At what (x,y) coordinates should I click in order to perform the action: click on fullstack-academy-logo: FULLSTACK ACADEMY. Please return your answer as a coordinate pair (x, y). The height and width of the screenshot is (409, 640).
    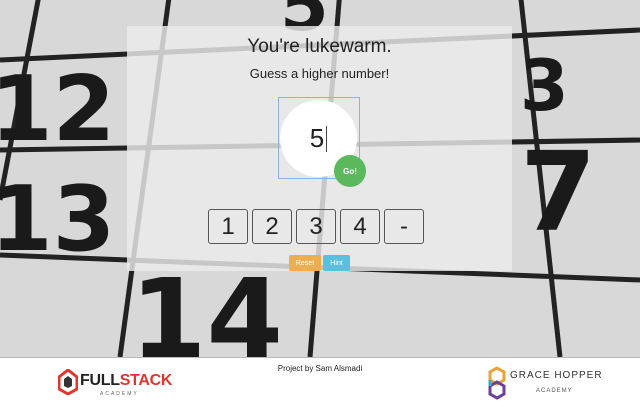
    Looking at the image, I should click on (114, 383).